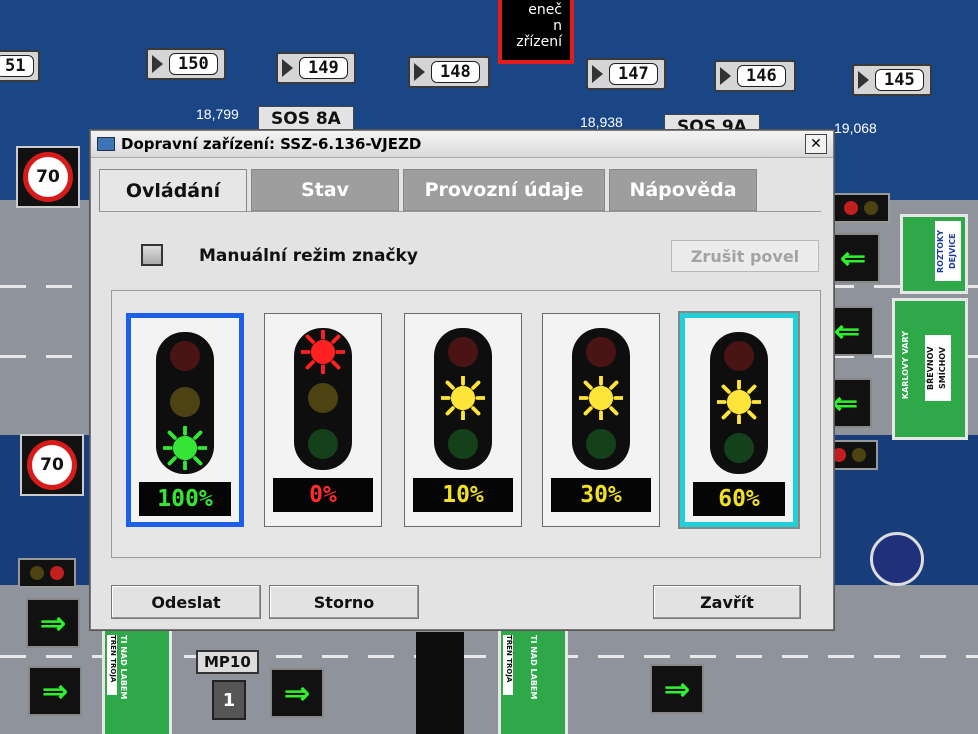 This screenshot has width=978, height=734. I want to click on close-dialog-button: Zavřít, so click(727, 602).